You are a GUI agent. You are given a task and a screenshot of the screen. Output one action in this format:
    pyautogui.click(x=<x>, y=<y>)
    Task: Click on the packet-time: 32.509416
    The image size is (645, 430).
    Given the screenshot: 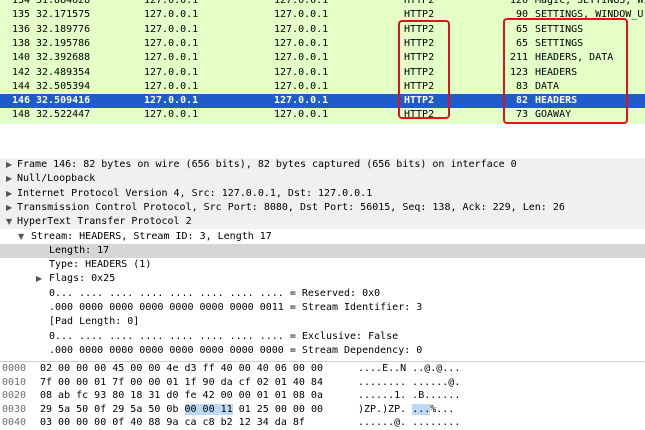 What is the action you would take?
    pyautogui.click(x=63, y=101)
    